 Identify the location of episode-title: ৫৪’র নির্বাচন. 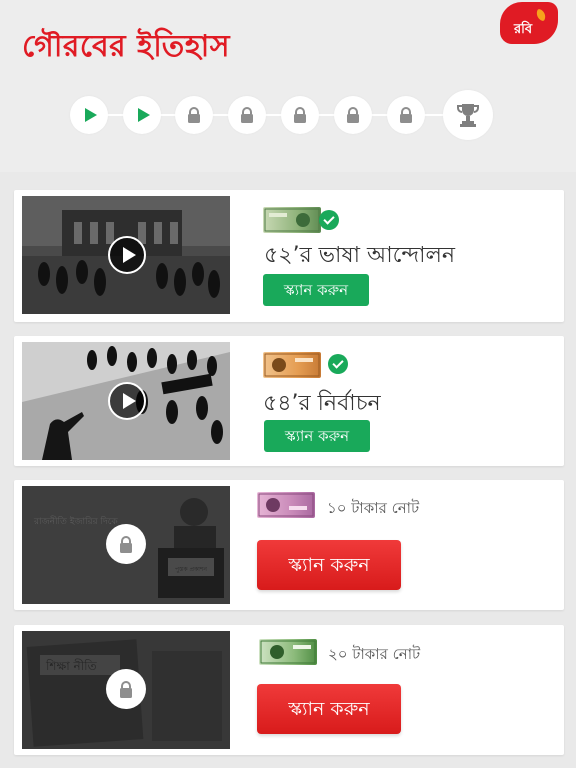
(322, 403).